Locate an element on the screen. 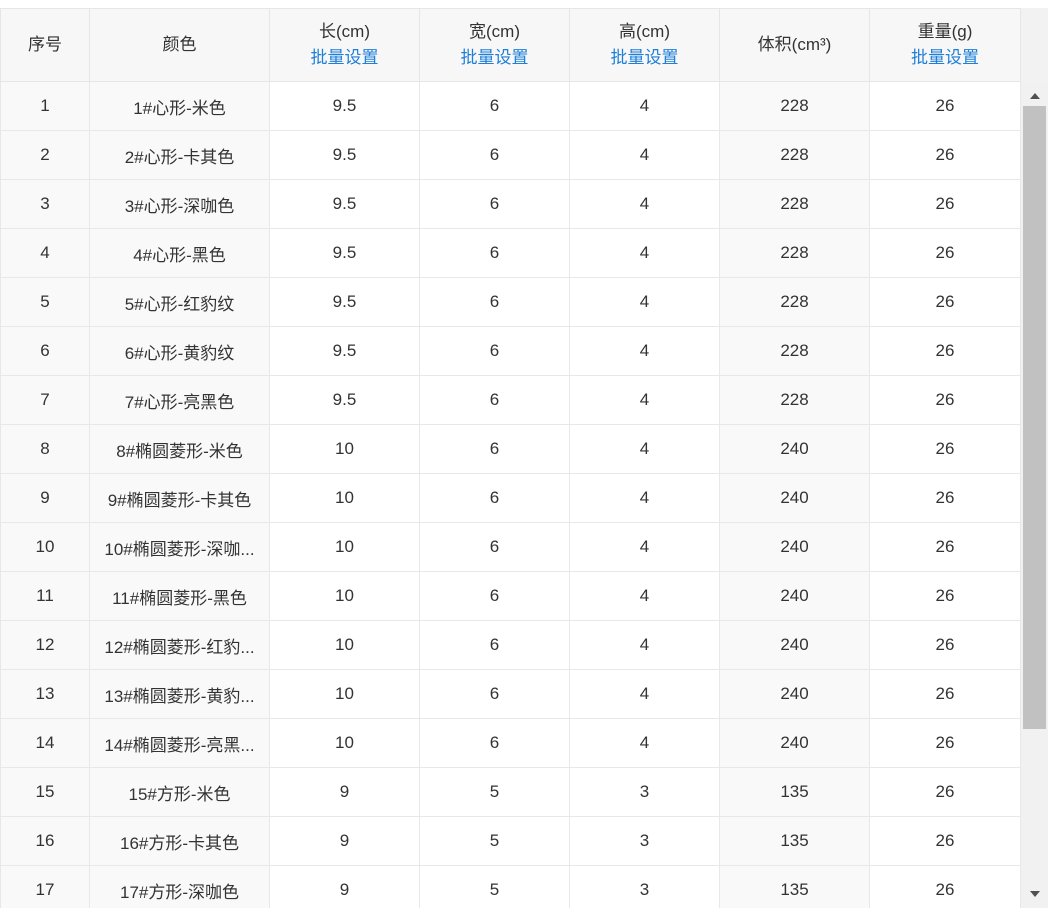 The image size is (1053, 924). cell-weight-input-text: 26 is located at coordinates (945, 791).